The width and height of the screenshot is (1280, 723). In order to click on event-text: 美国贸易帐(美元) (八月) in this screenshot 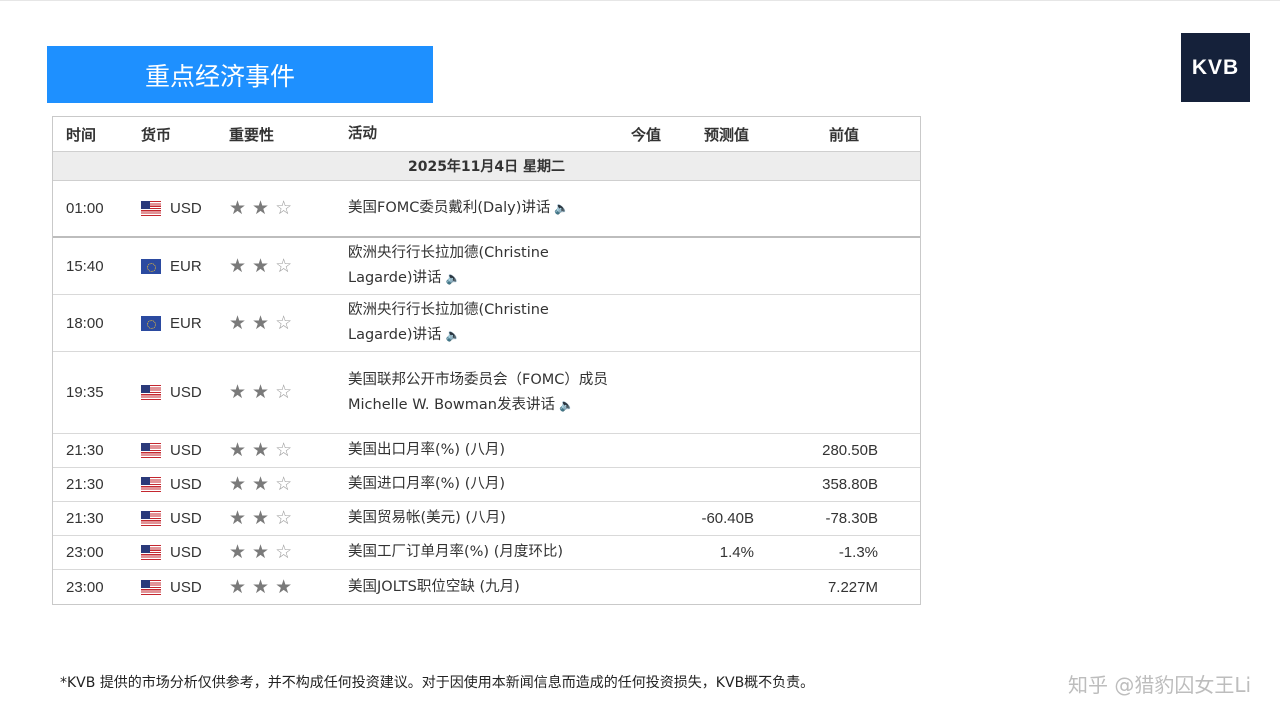, I will do `click(427, 518)`.